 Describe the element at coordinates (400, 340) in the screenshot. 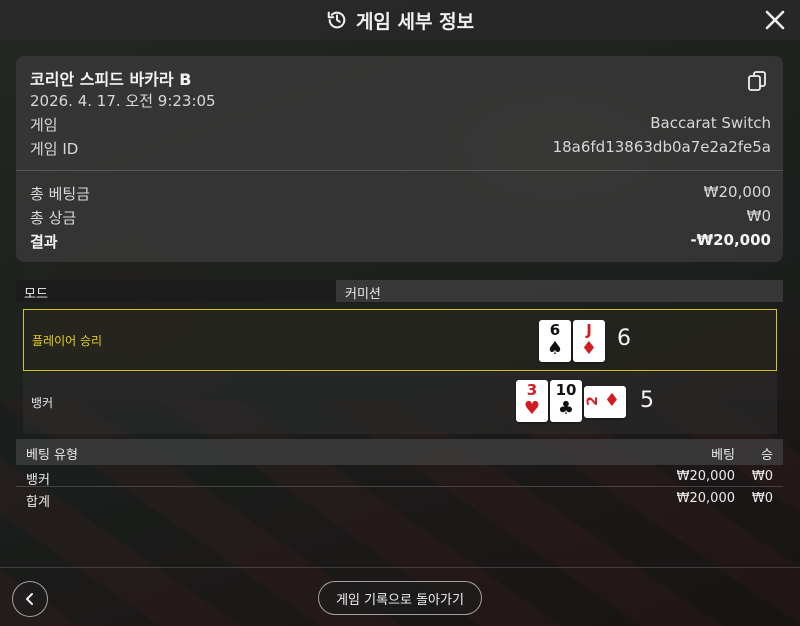

I see `player-hand-row: 플레이어 승리 6 ♠ J ♦ 6` at that location.